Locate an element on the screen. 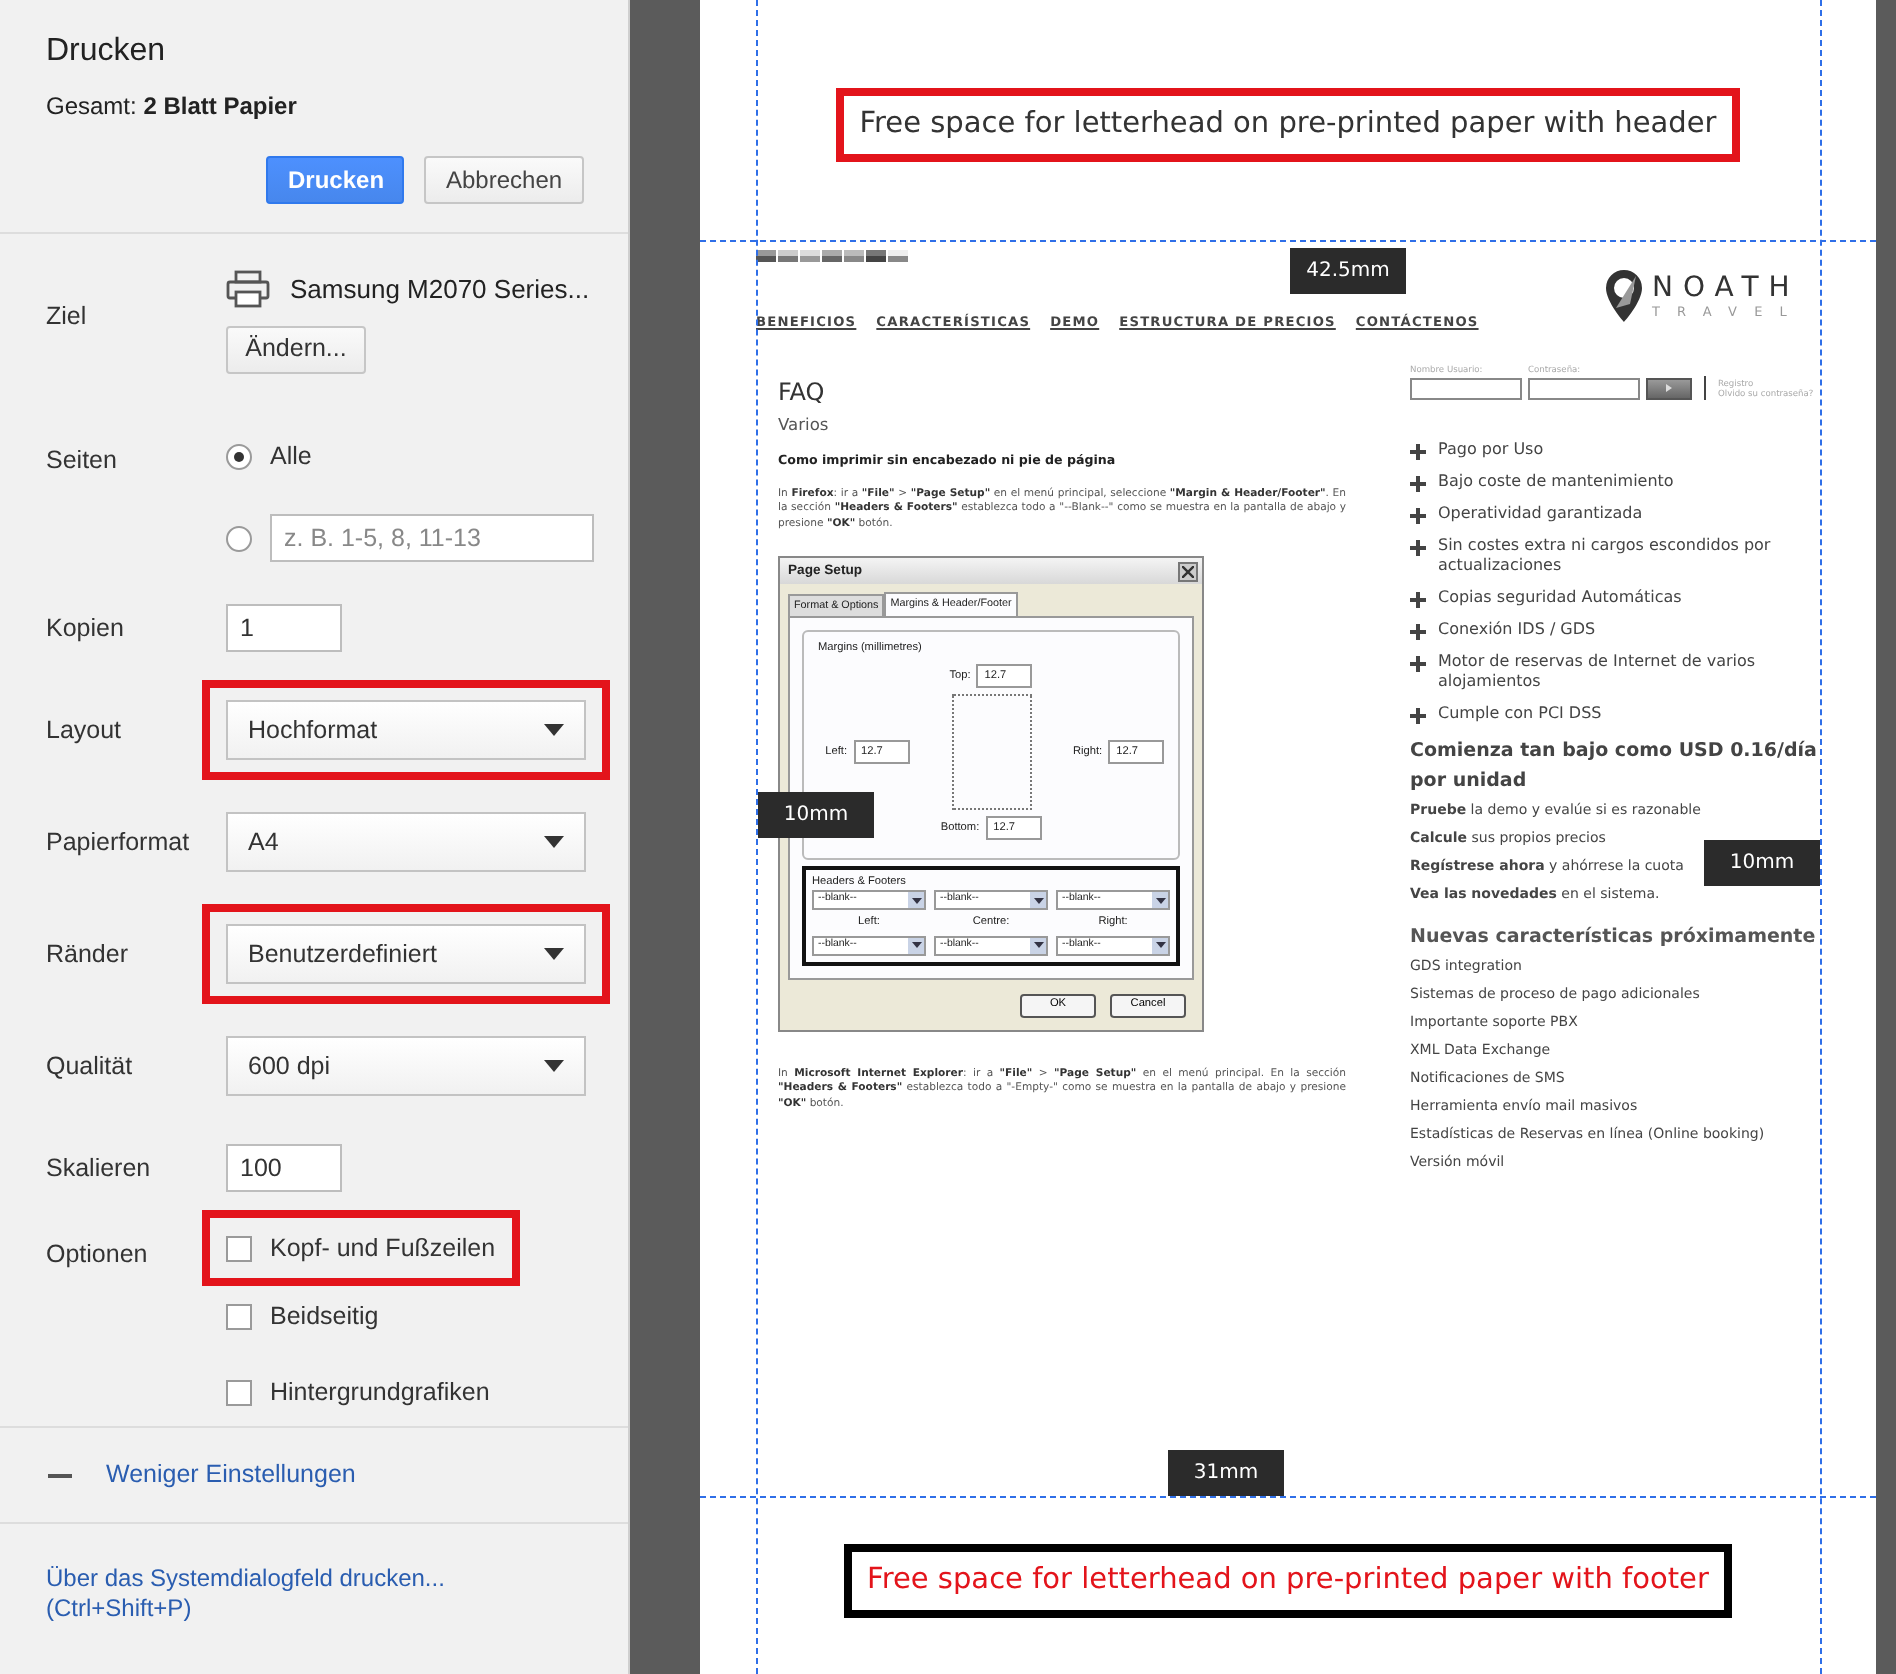 The width and height of the screenshot is (1896, 1674). feature-item: Motor de reservas de Internet de varios alojamientos is located at coordinates (1598, 671).